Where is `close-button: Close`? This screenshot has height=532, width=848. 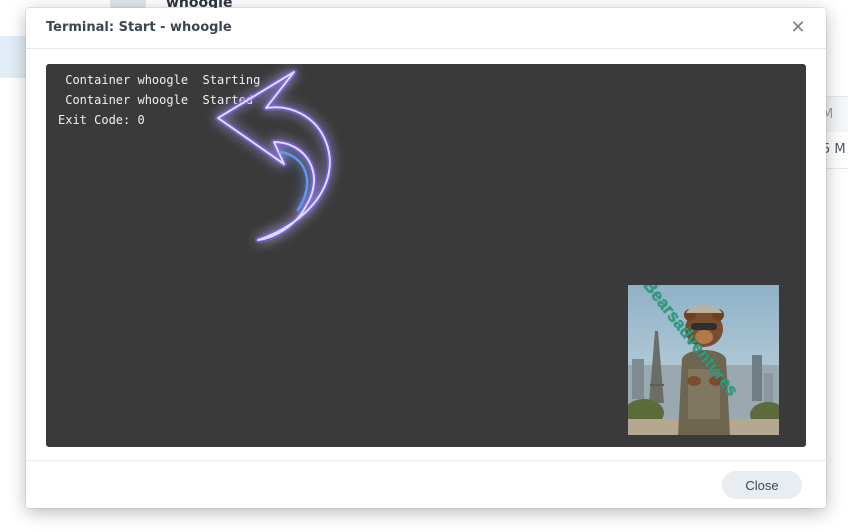
close-button: Close is located at coordinates (762, 485).